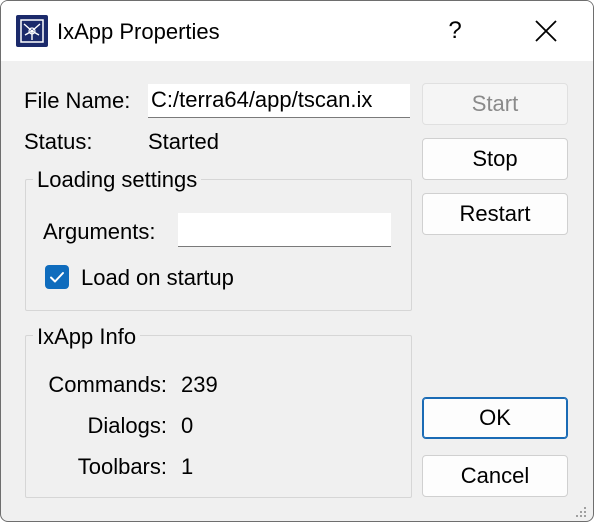  I want to click on title-bar: IxApp Properties ?, so click(297, 31).